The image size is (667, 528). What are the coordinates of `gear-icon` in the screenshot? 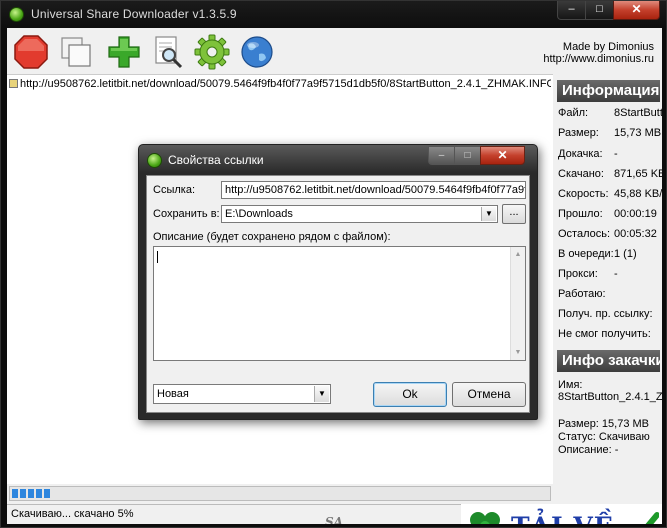 It's located at (212, 52).